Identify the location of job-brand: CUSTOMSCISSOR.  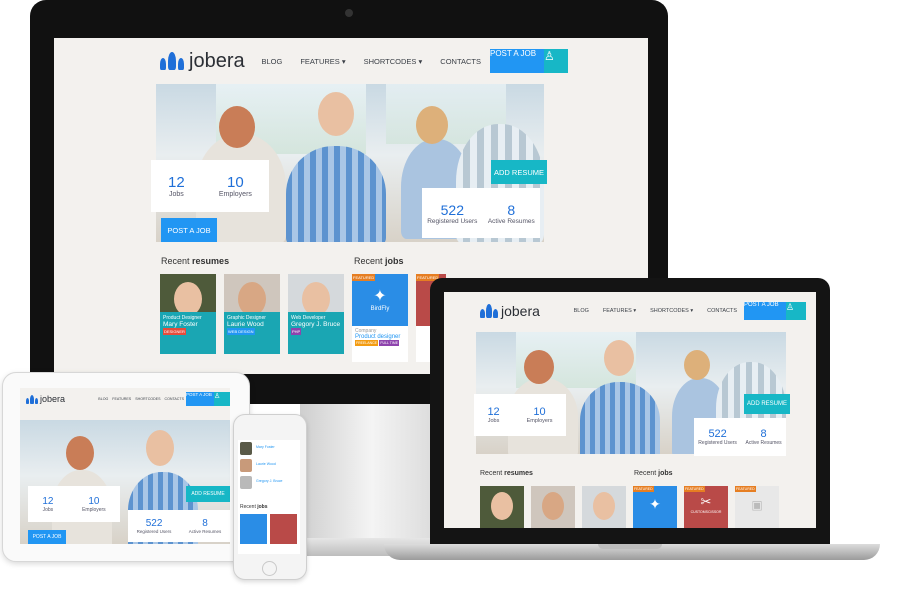
(706, 512).